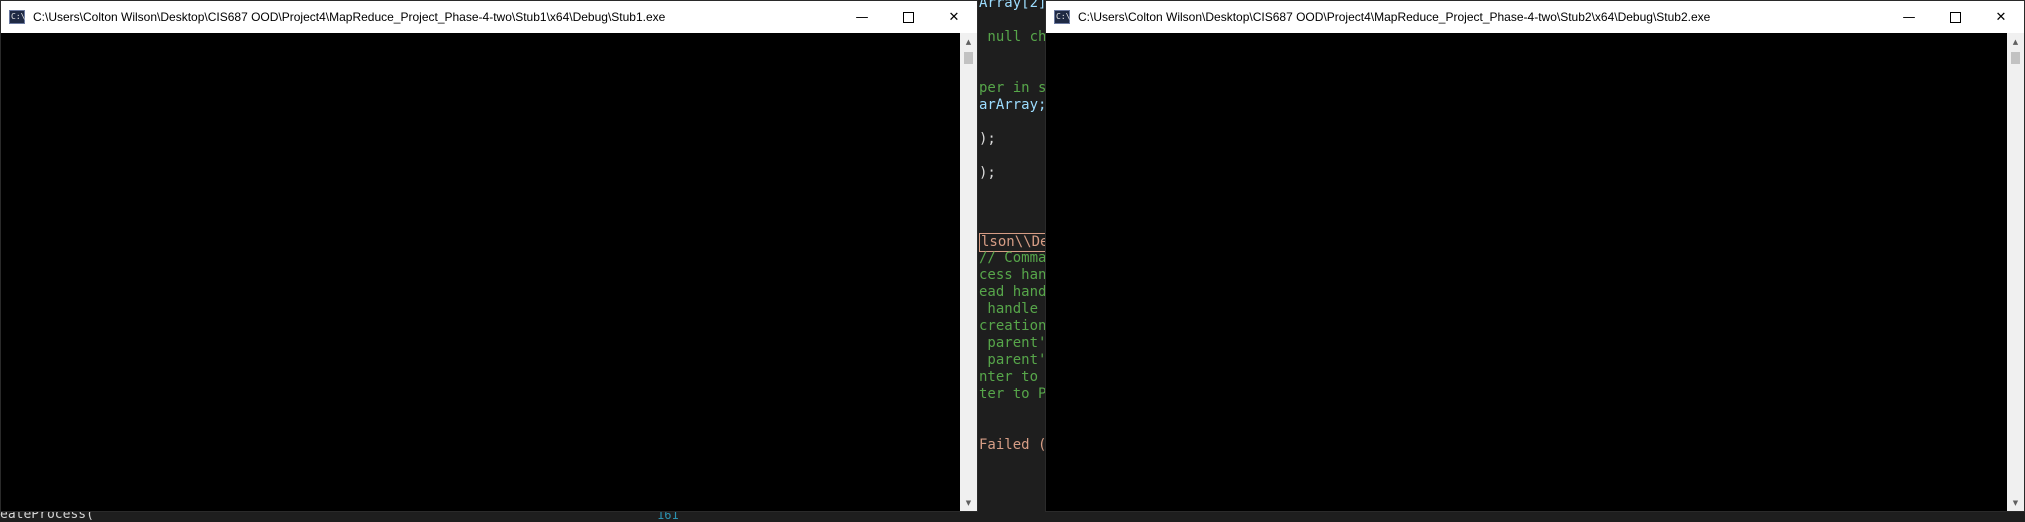  Describe the element at coordinates (1012, 105) in the screenshot. I see `code-line: arArray;` at that location.